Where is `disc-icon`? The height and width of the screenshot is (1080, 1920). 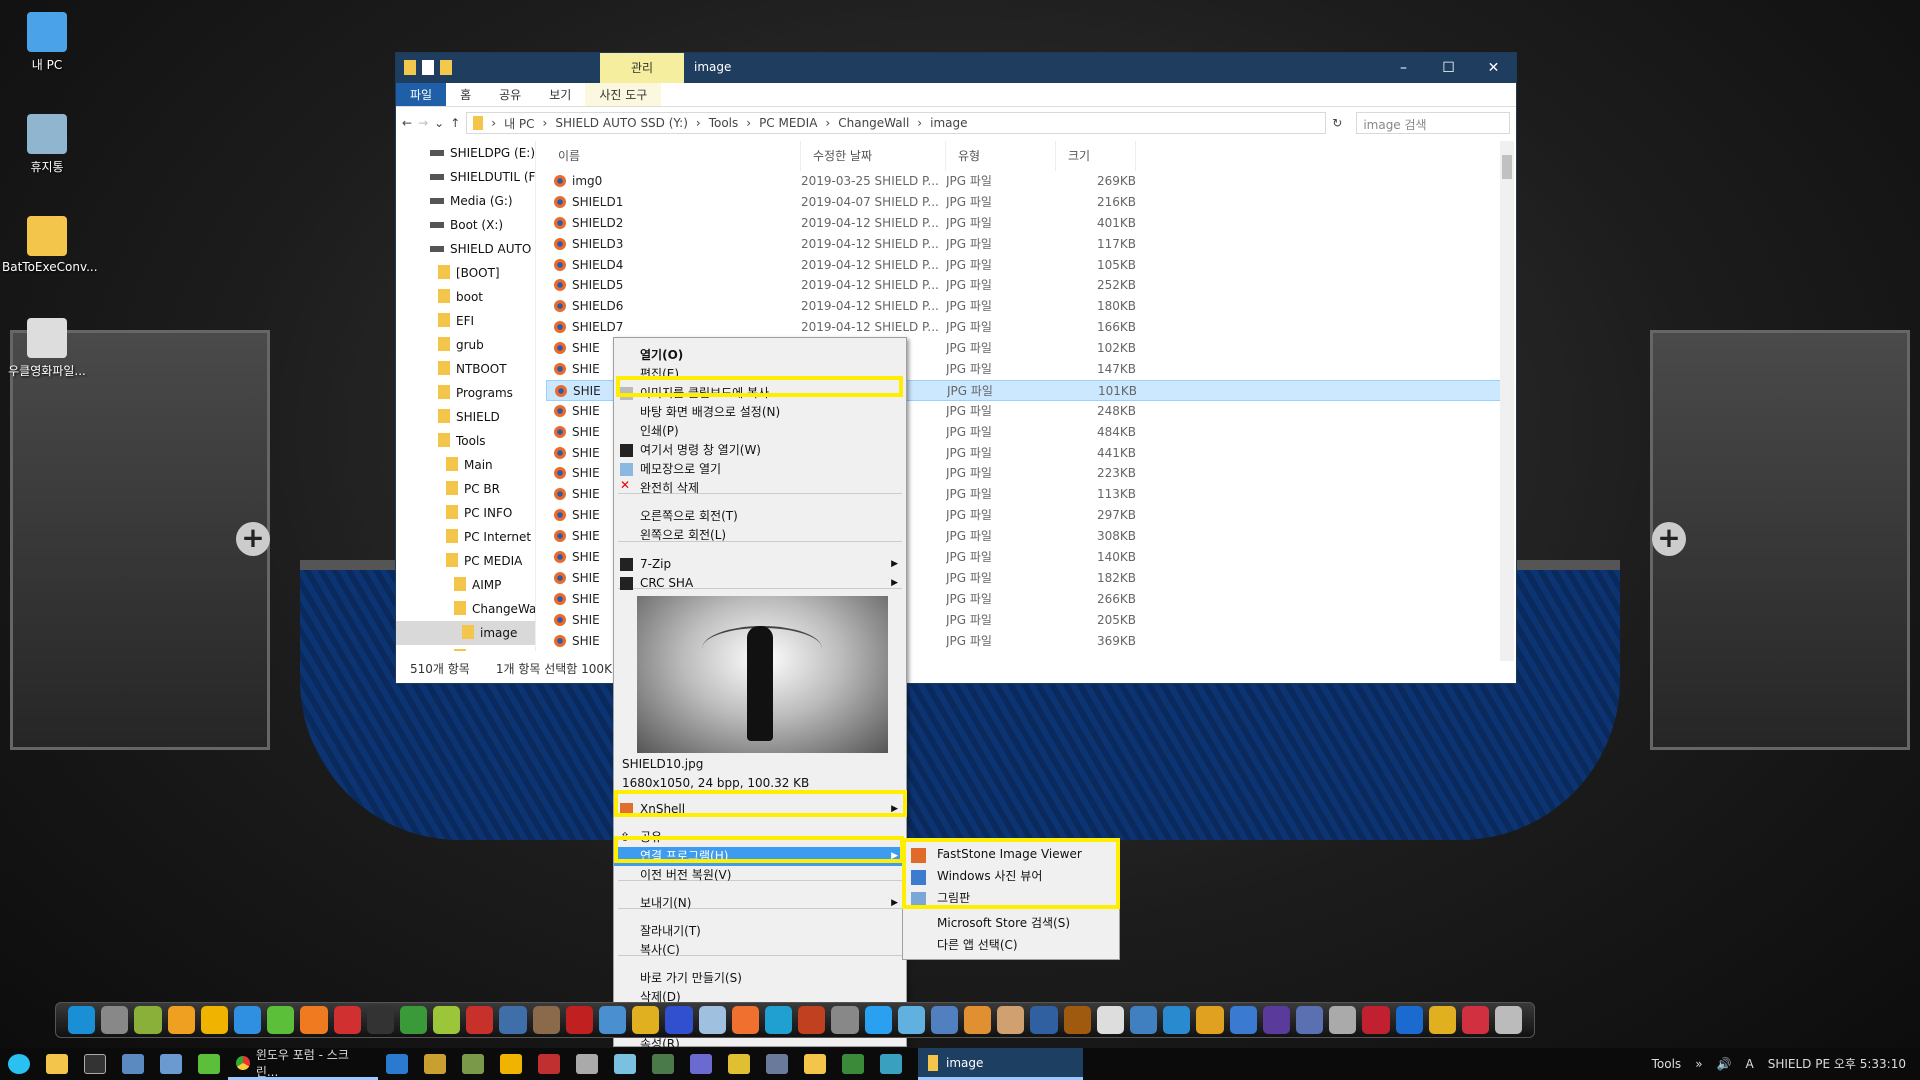
disc-icon is located at coordinates (587, 1064).